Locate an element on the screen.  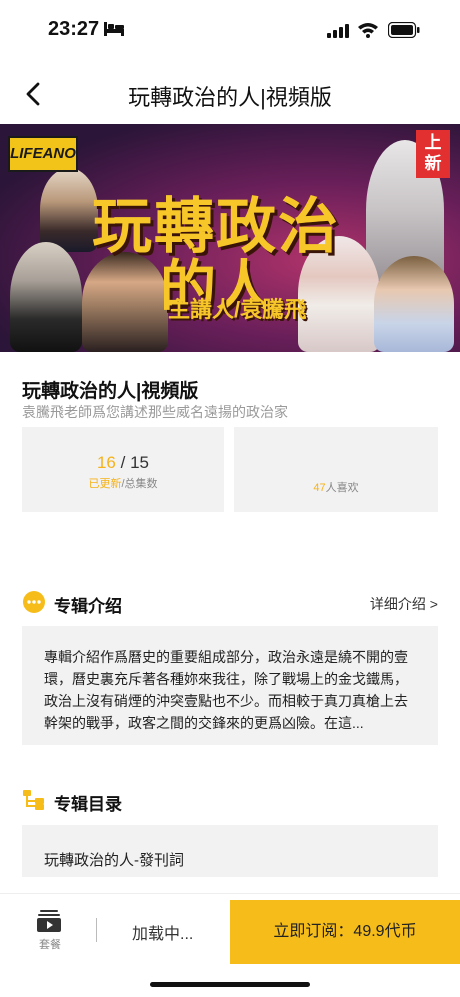
package-label: 套餐 is located at coordinates (50, 945).